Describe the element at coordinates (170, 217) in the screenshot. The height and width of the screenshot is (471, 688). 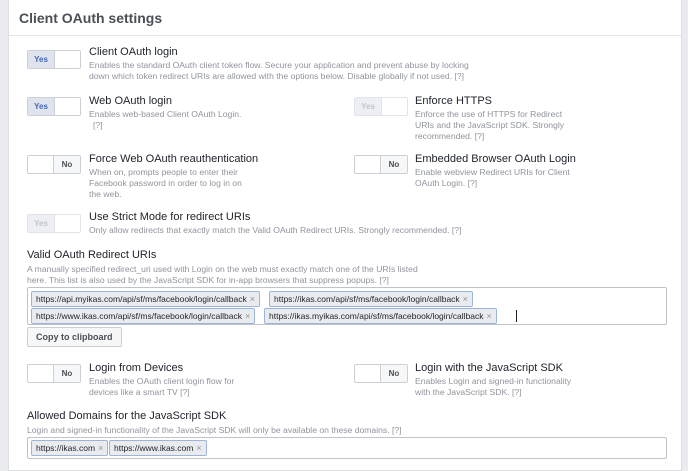
I see `strict-mode-title: Use Strict Mode for redirect URIs` at that location.